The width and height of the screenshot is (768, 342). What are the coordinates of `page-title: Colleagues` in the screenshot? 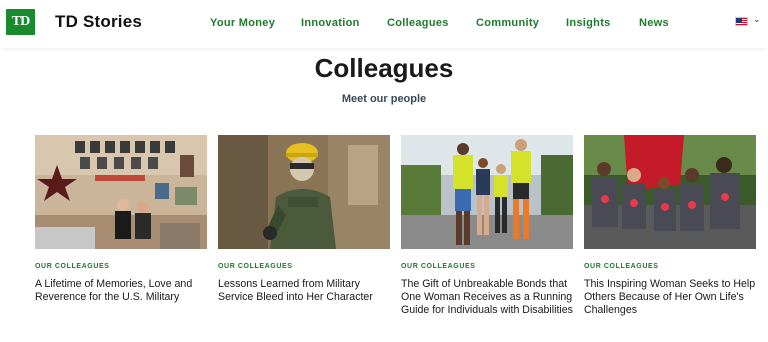 It's located at (384, 68).